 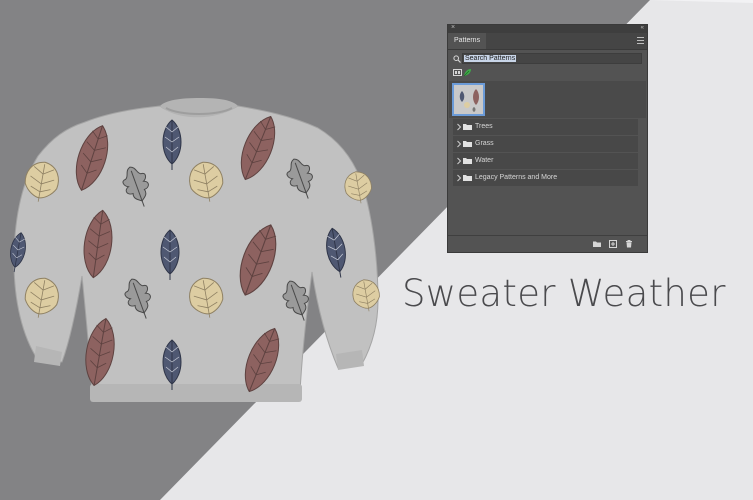 I want to click on panel-tab-row: Patterns, so click(x=547, y=41).